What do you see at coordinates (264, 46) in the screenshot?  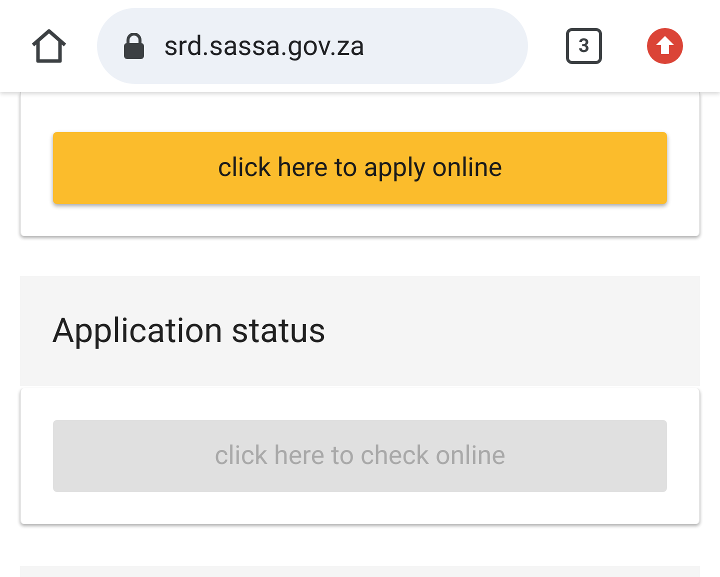 I see `url-text: srd.sassa.gov.za` at bounding box center [264, 46].